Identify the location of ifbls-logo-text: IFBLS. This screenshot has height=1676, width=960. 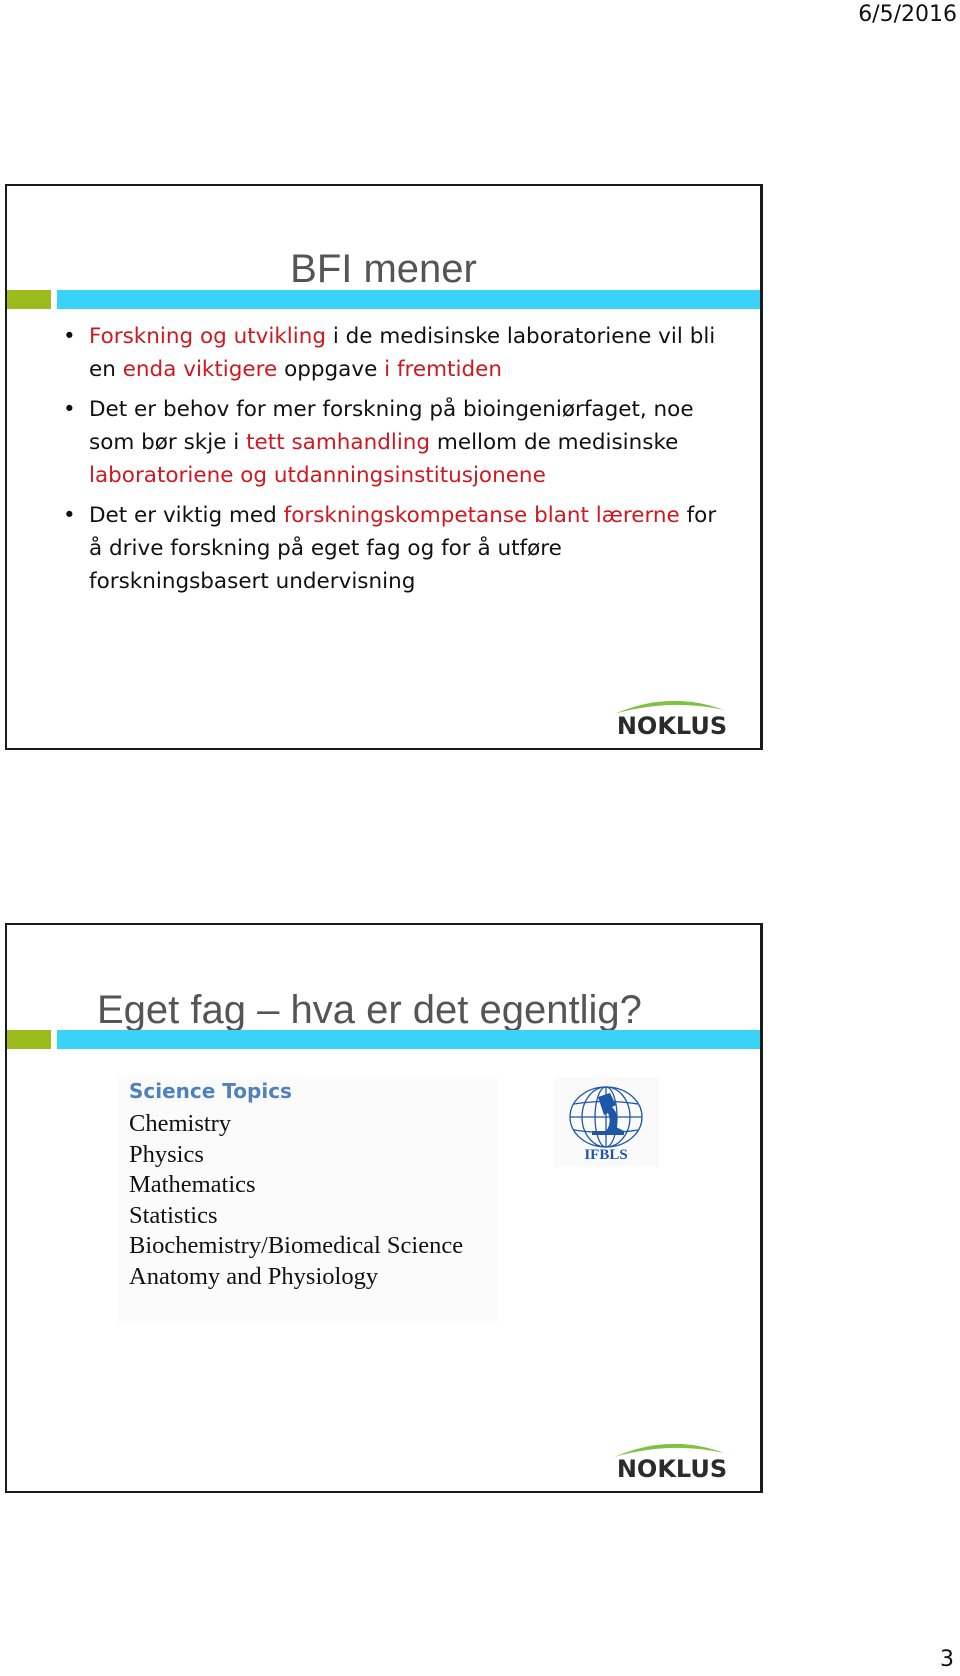
(605, 1155).